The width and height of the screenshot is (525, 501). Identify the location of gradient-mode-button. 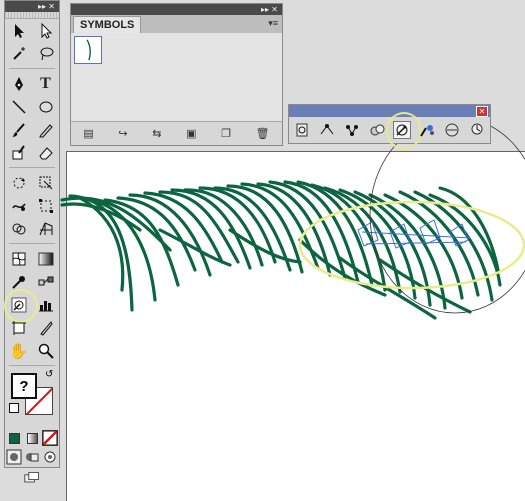
(32, 438).